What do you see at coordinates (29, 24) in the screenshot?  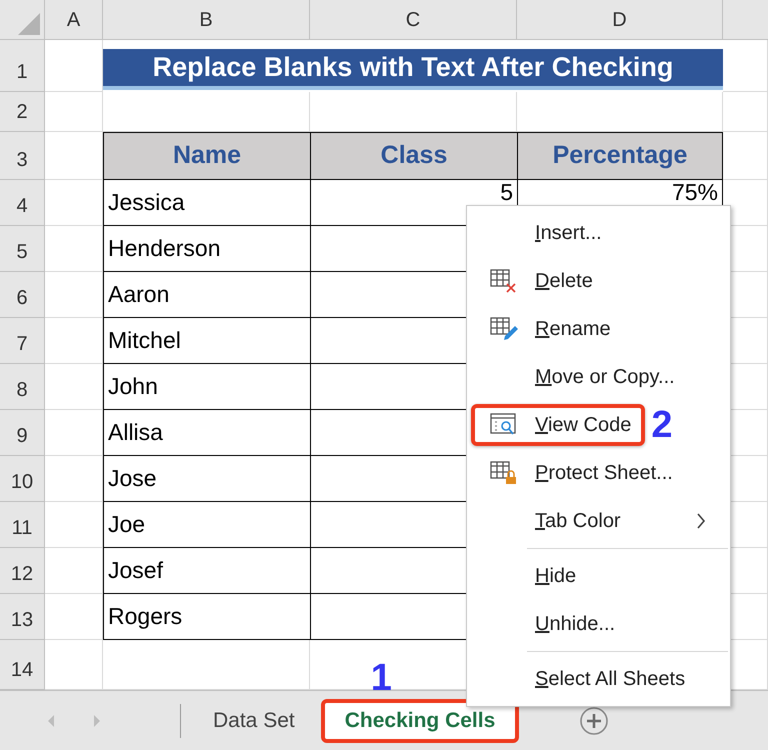 I see `select-all-corner-icon` at bounding box center [29, 24].